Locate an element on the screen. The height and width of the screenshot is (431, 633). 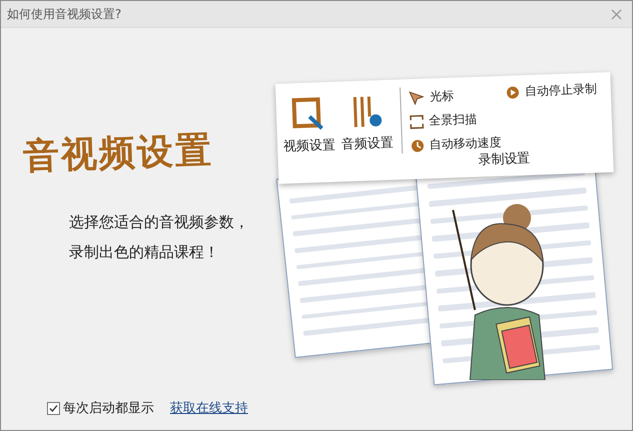
description-line: 选择您适合的音视频参数， is located at coordinates (159, 222).